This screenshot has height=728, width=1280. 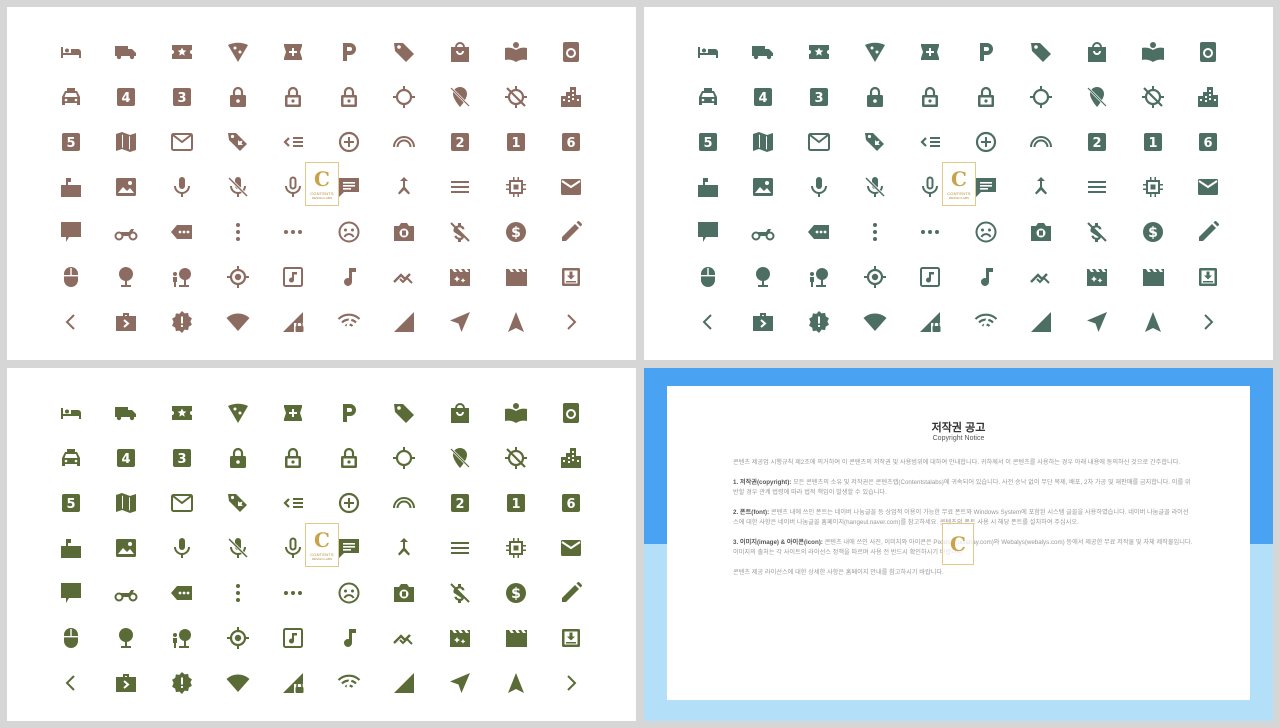 What do you see at coordinates (874, 232) in the screenshot?
I see `more-vertical-icon` at bounding box center [874, 232].